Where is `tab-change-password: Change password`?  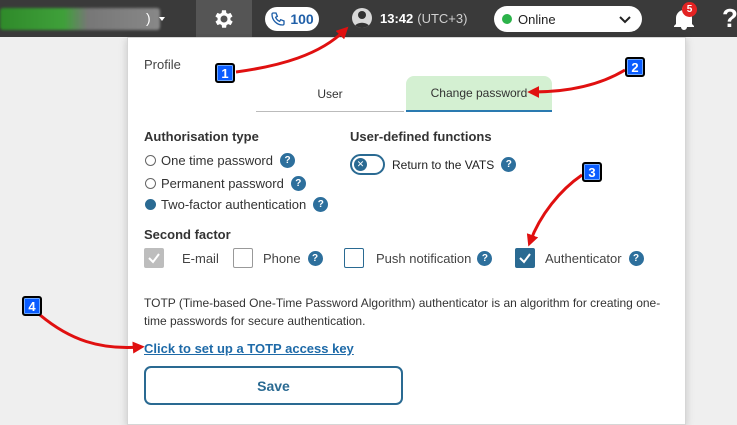 tab-change-password: Change password is located at coordinates (479, 94).